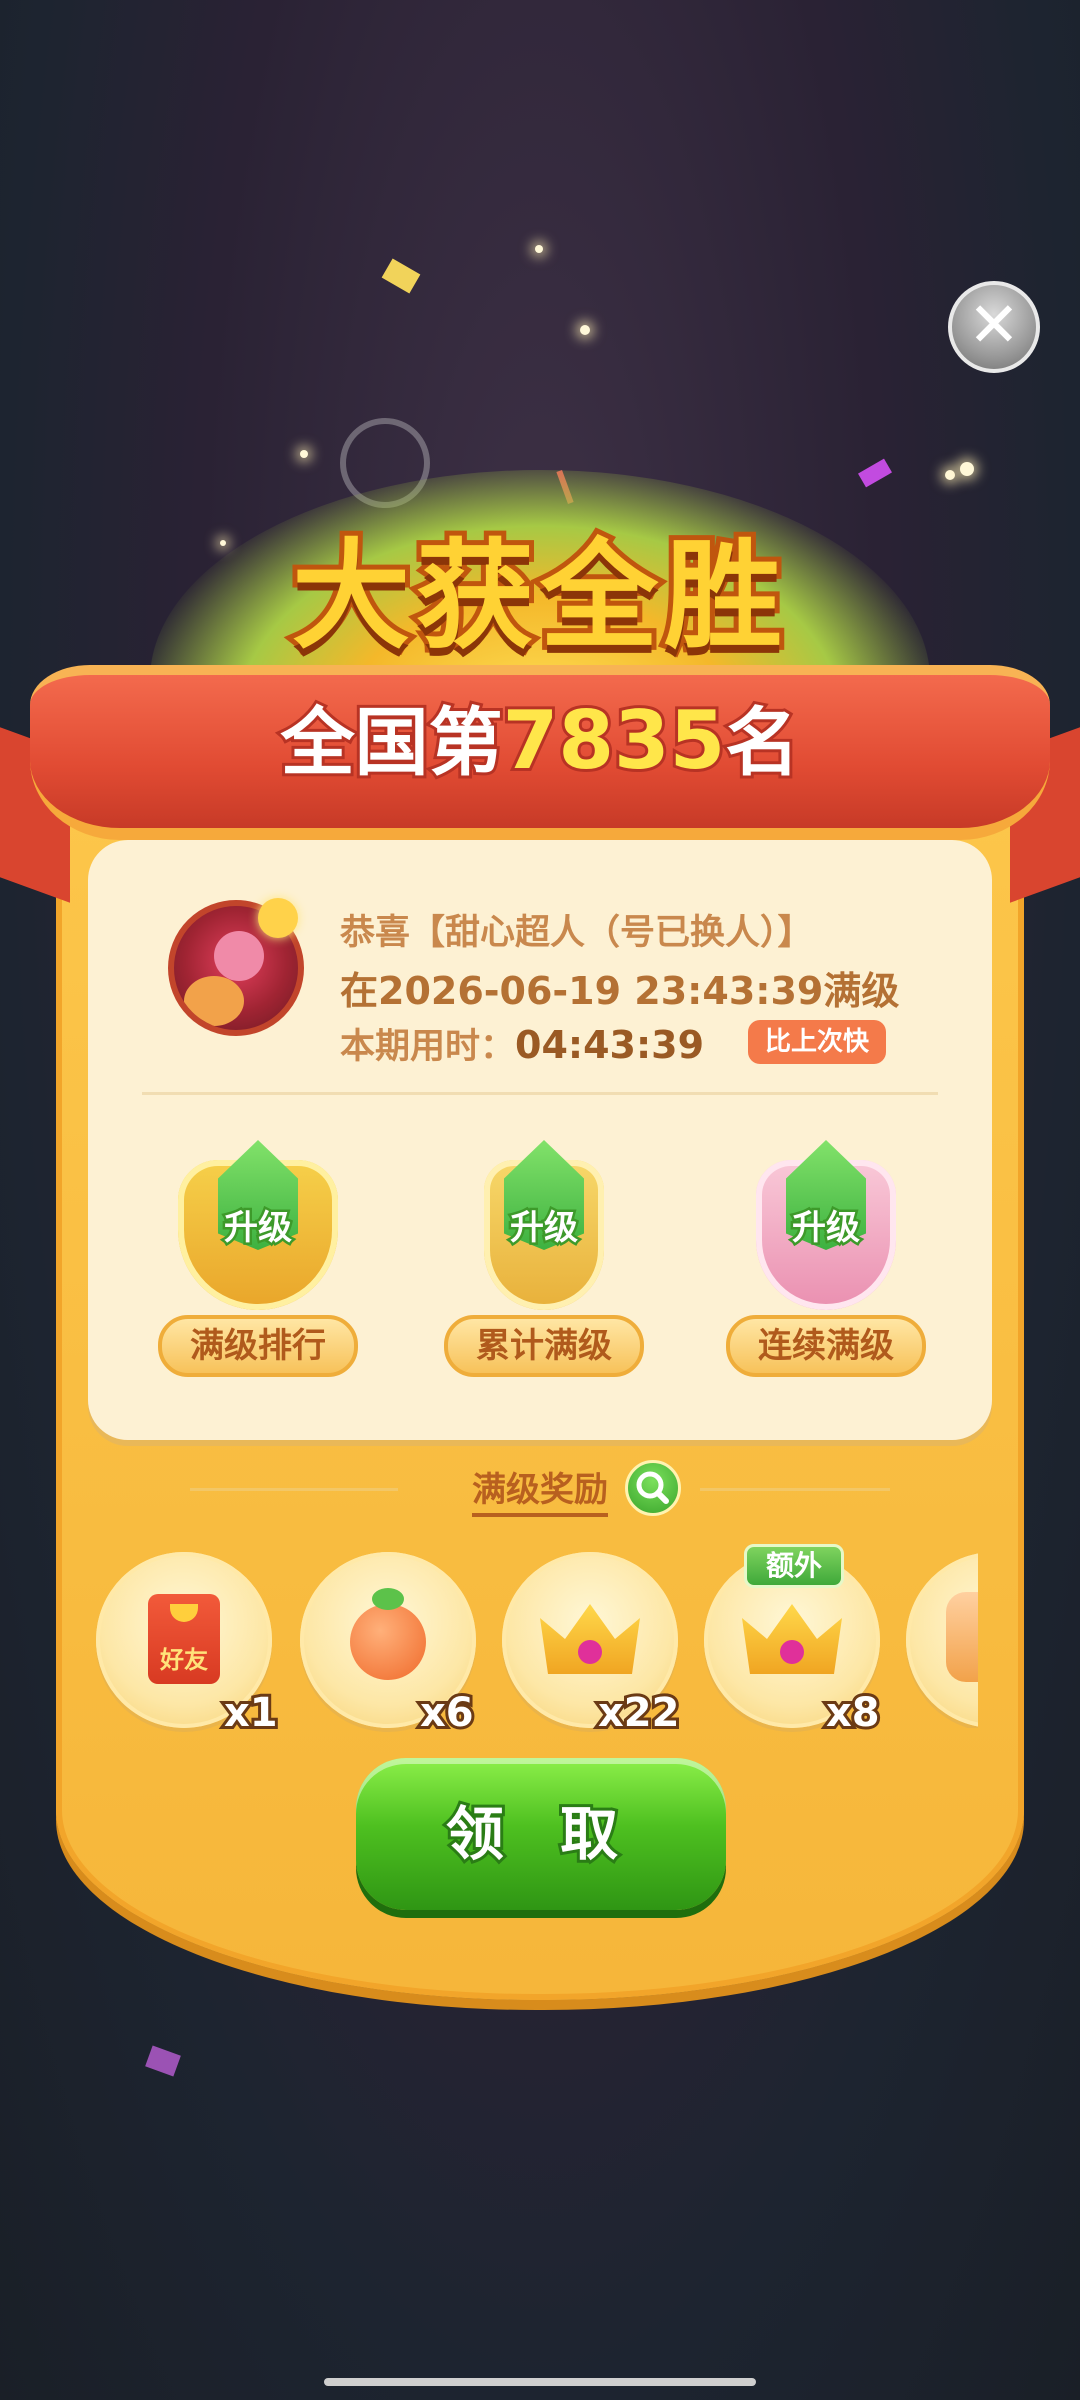 The height and width of the screenshot is (2400, 1080). I want to click on close-button: ✕, so click(994, 327).